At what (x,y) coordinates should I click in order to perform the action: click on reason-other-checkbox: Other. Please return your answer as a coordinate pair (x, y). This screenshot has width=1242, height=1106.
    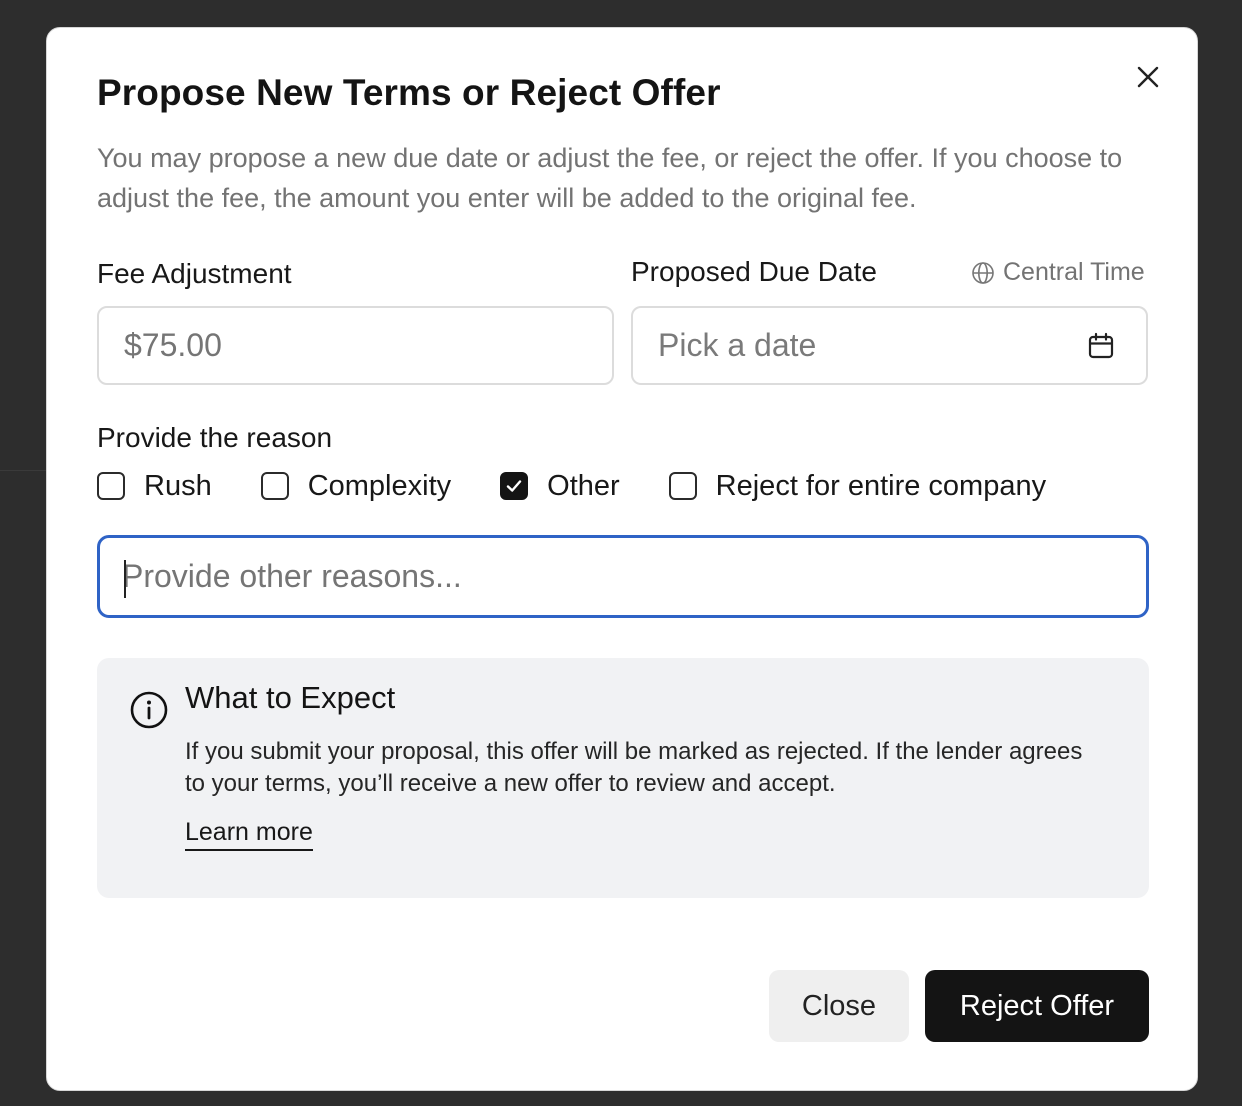
    Looking at the image, I should click on (560, 486).